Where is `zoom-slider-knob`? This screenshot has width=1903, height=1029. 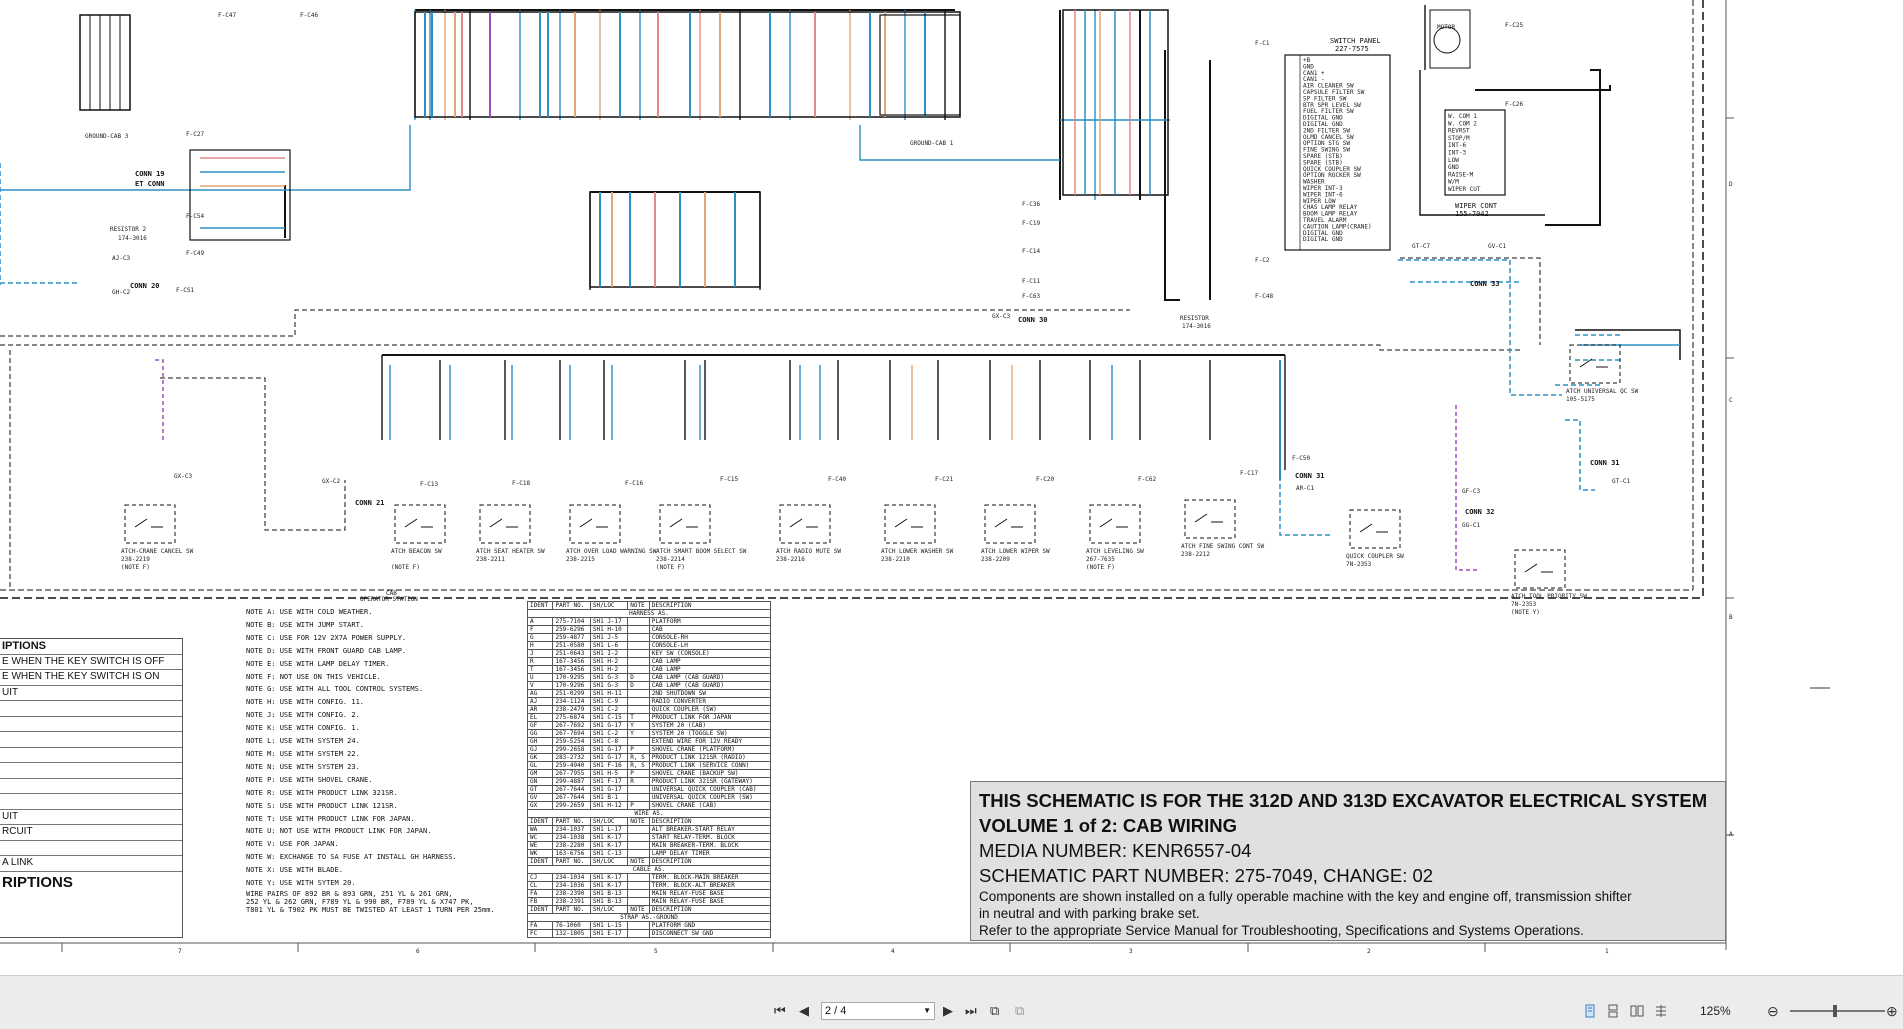 zoom-slider-knob is located at coordinates (1835, 1011).